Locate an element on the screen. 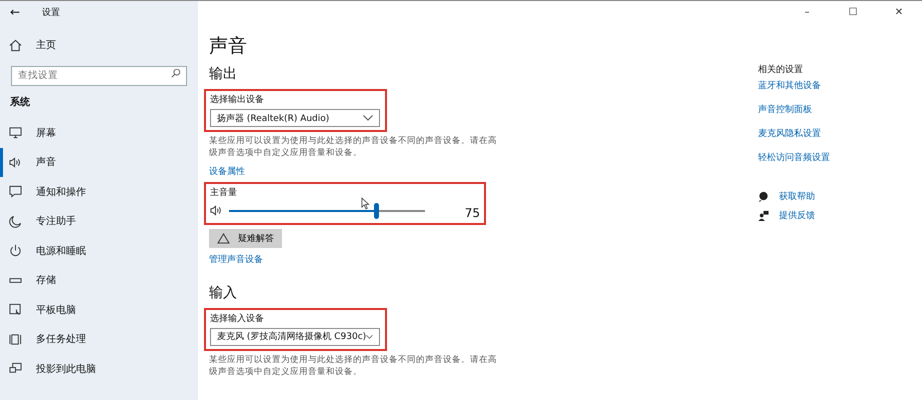 The width and height of the screenshot is (922, 400). page-title: 声音 is located at coordinates (228, 46).